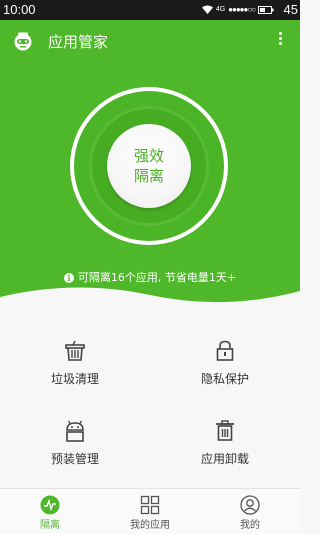  Describe the element at coordinates (50, 525) in the screenshot. I see `nav-label: 隔离` at that location.